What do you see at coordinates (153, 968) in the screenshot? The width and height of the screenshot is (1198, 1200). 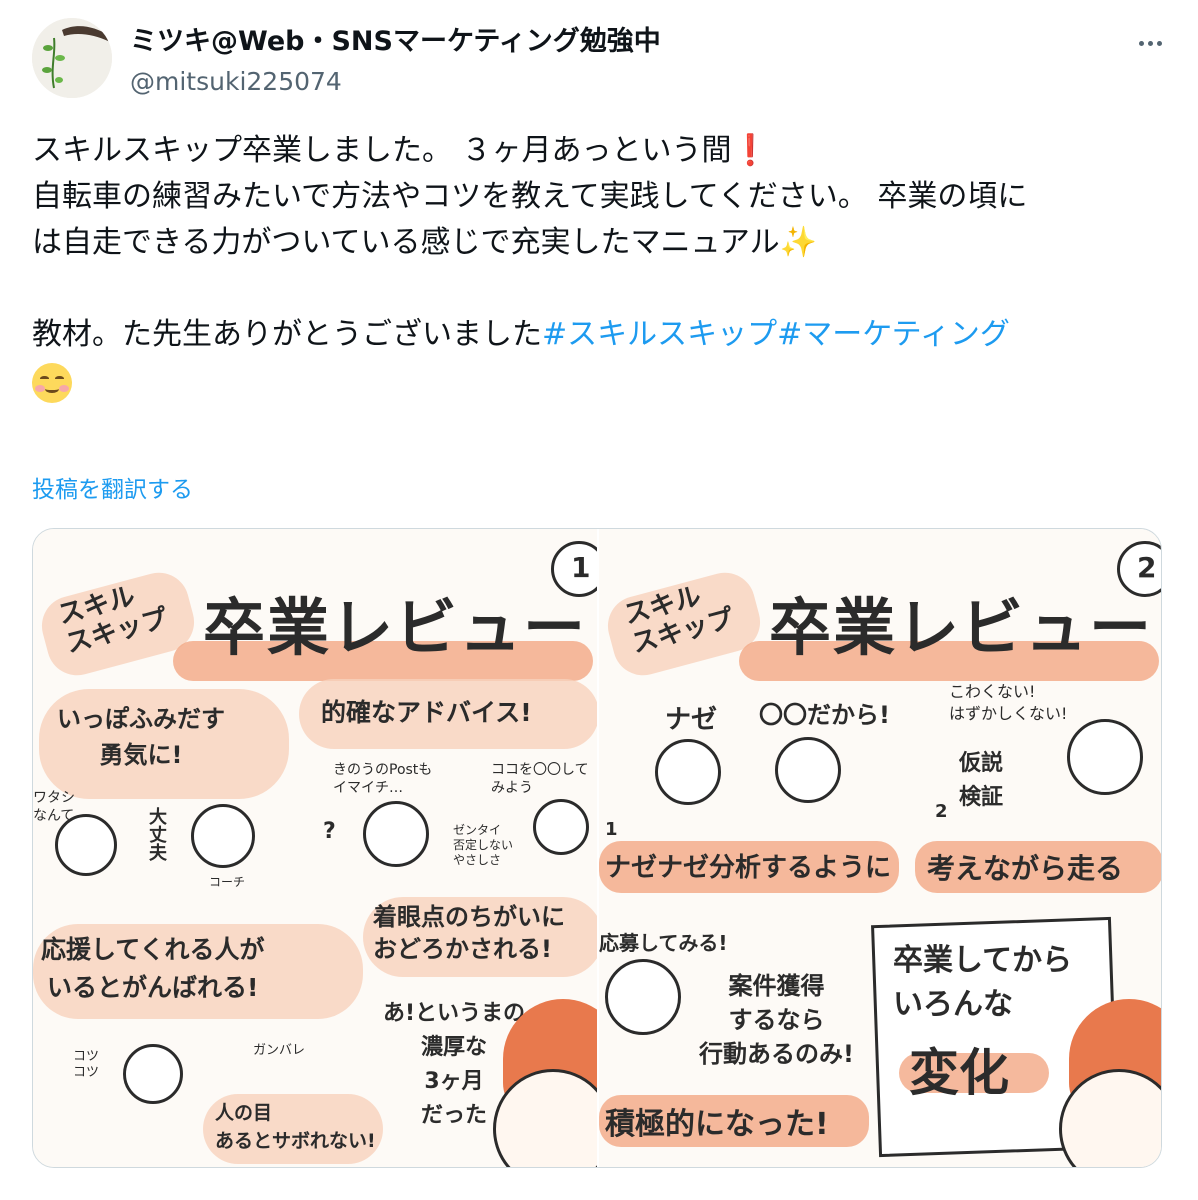 I see `note-ouen: 応援してくれる人が いるとがんばれる!` at bounding box center [153, 968].